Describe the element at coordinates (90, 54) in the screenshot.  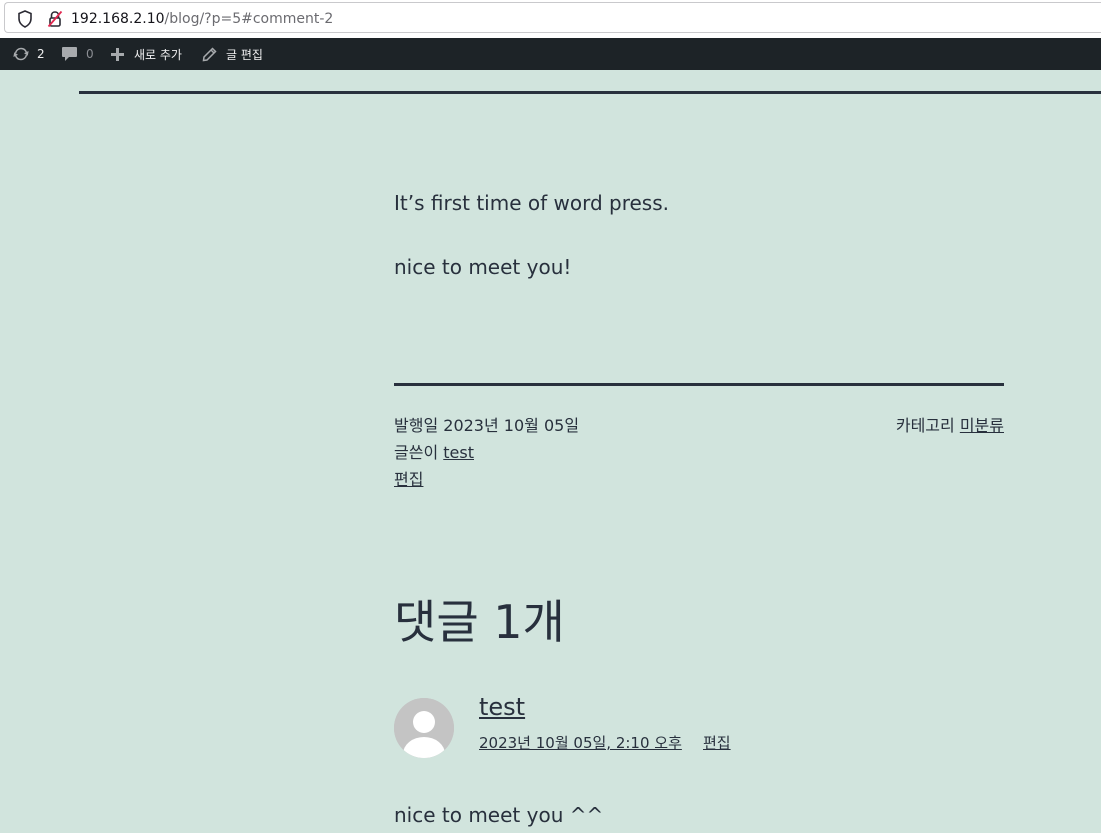
I see `comments-count: 0` at that location.